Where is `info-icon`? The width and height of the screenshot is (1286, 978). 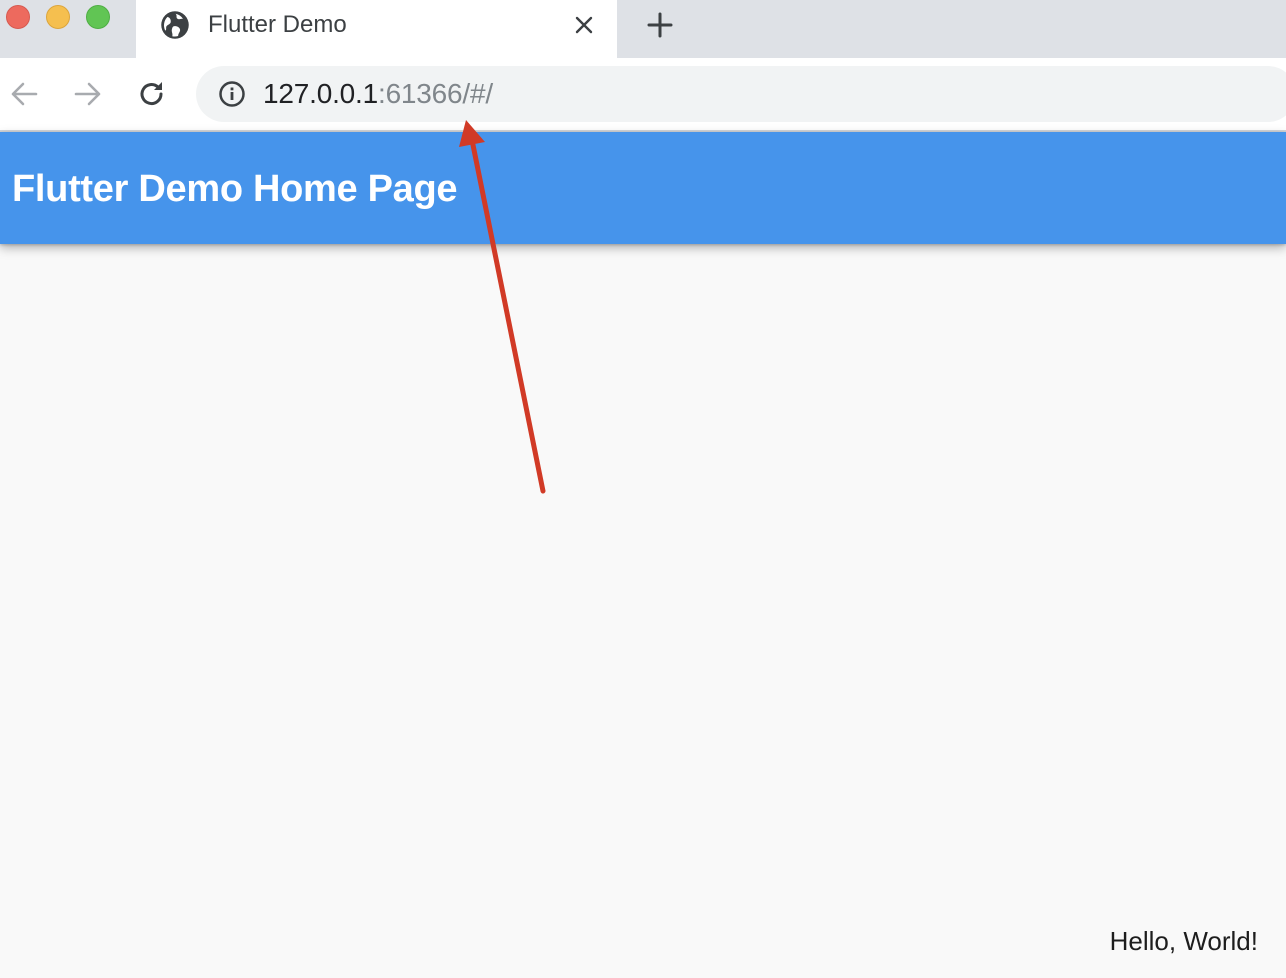 info-icon is located at coordinates (232, 94).